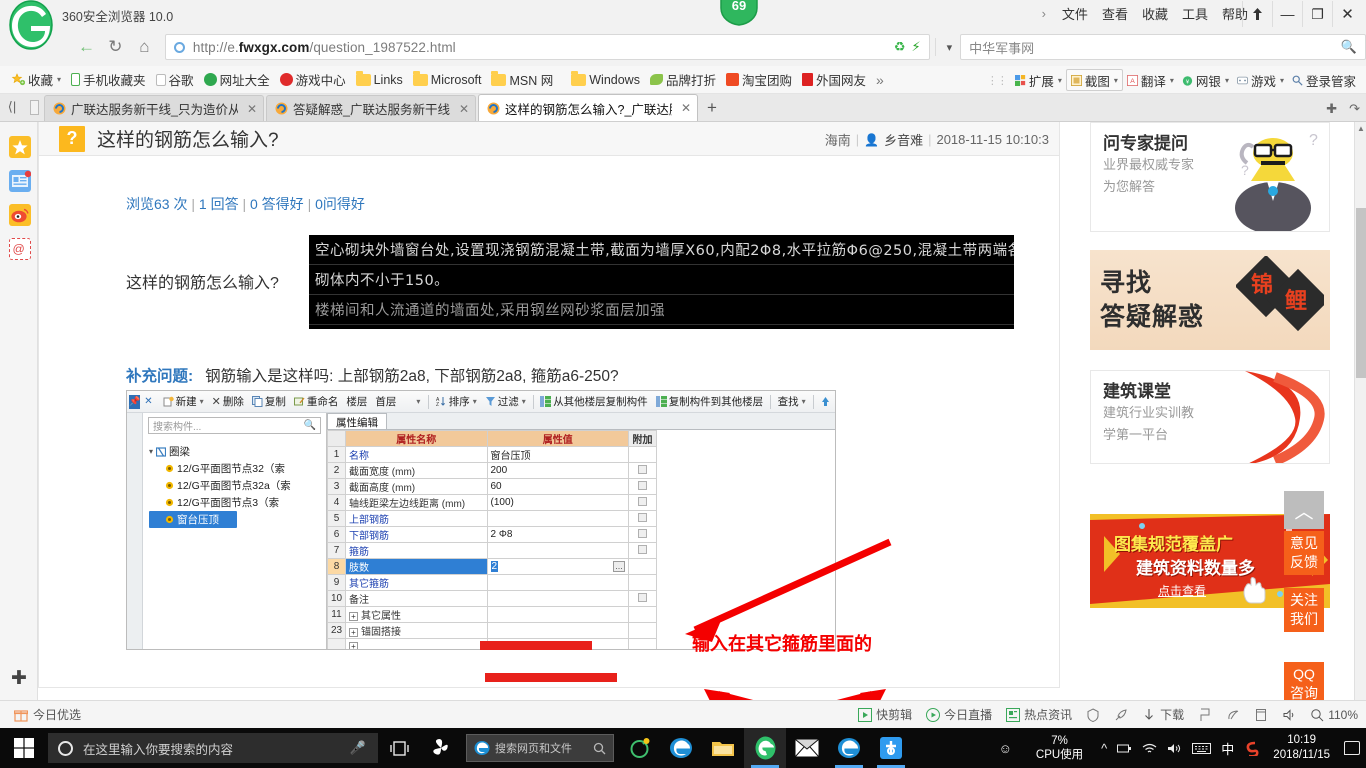  Describe the element at coordinates (20, 181) in the screenshot. I see `news-icon` at that location.